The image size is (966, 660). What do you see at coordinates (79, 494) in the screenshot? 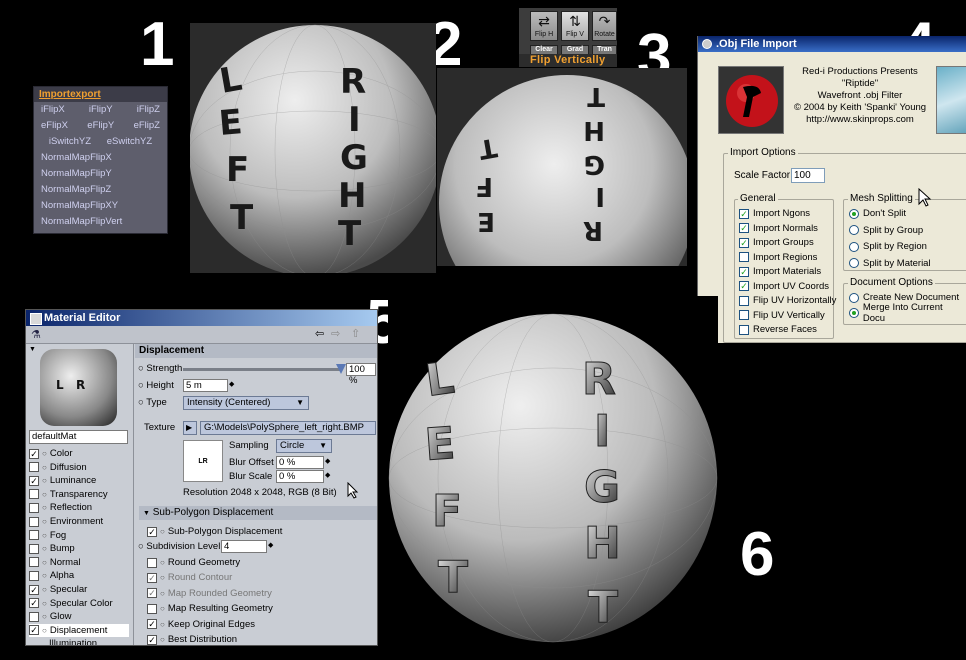
I see `channel-transparency: ○ Transparency` at bounding box center [79, 494].